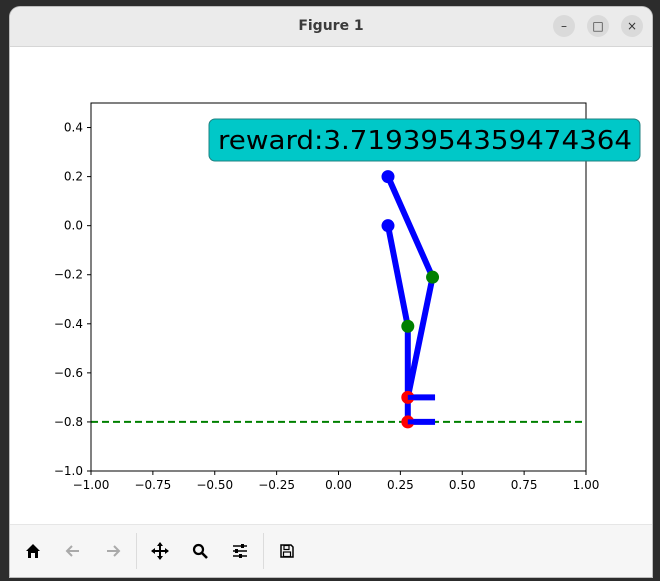 The width and height of the screenshot is (660, 581). I want to click on zoom-icon, so click(200, 551).